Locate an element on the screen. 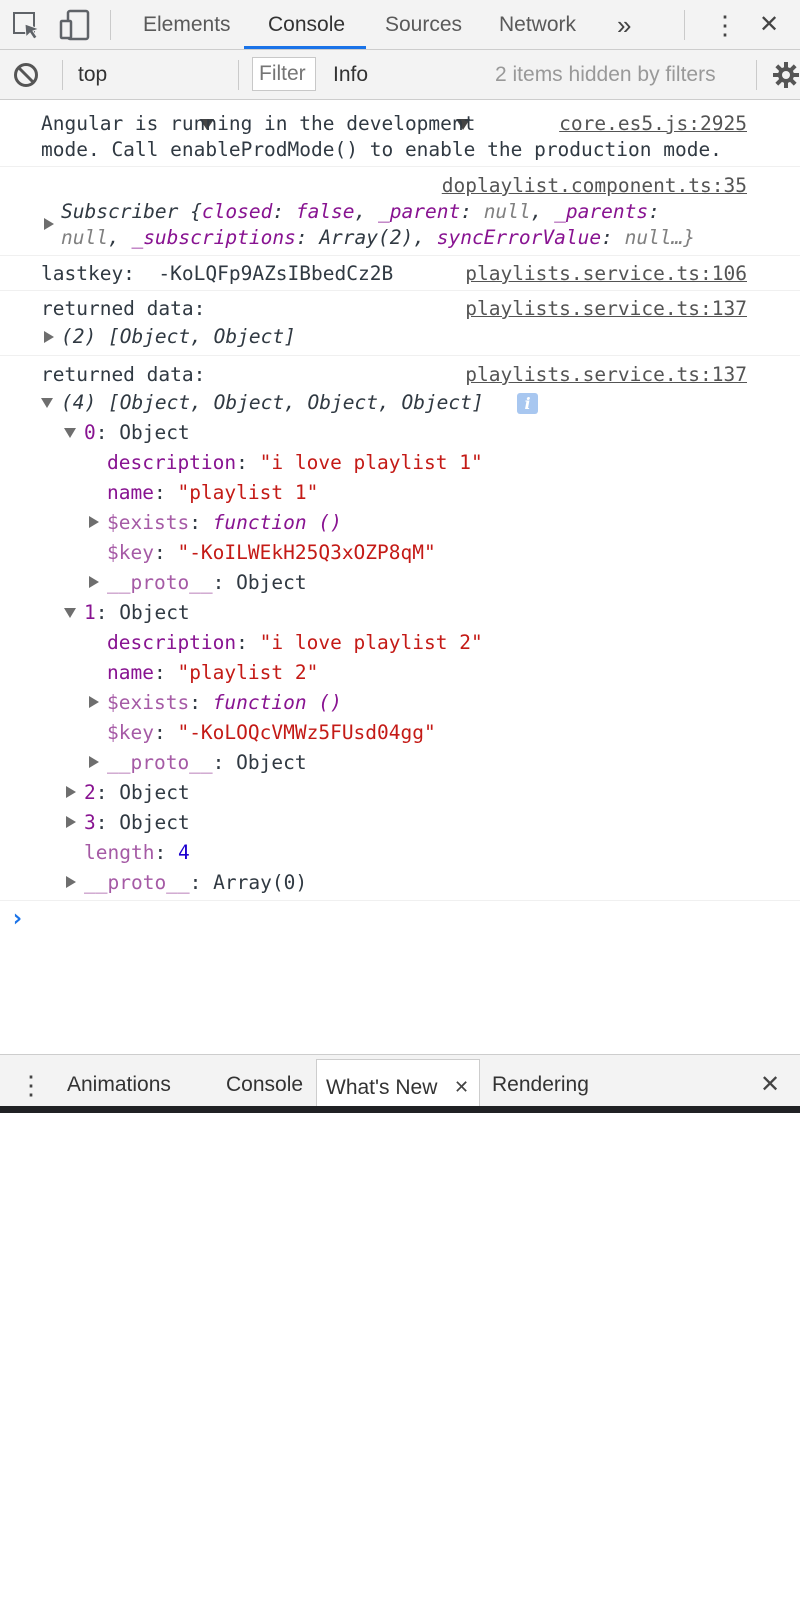  device-toolbar-icon is located at coordinates (75, 25).